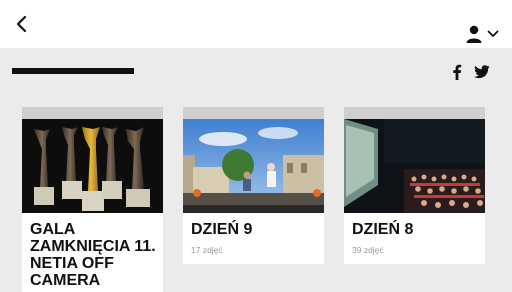 The image size is (512, 292). What do you see at coordinates (471, 72) in the screenshot?
I see `social-share` at bounding box center [471, 72].